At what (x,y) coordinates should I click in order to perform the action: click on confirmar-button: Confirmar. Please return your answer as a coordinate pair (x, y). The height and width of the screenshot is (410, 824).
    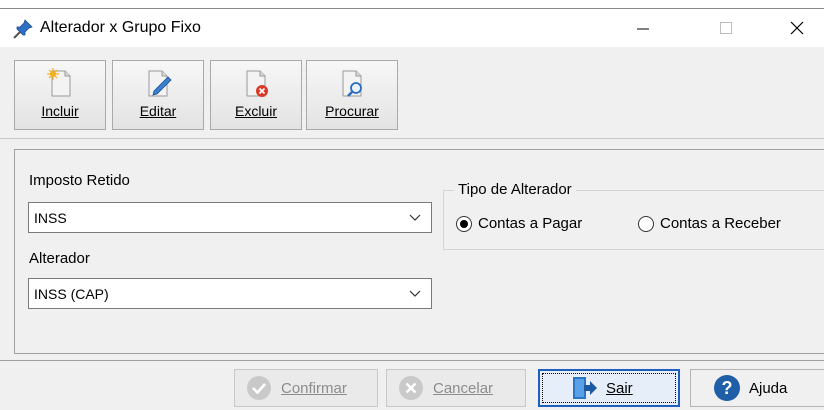
    Looking at the image, I should click on (306, 388).